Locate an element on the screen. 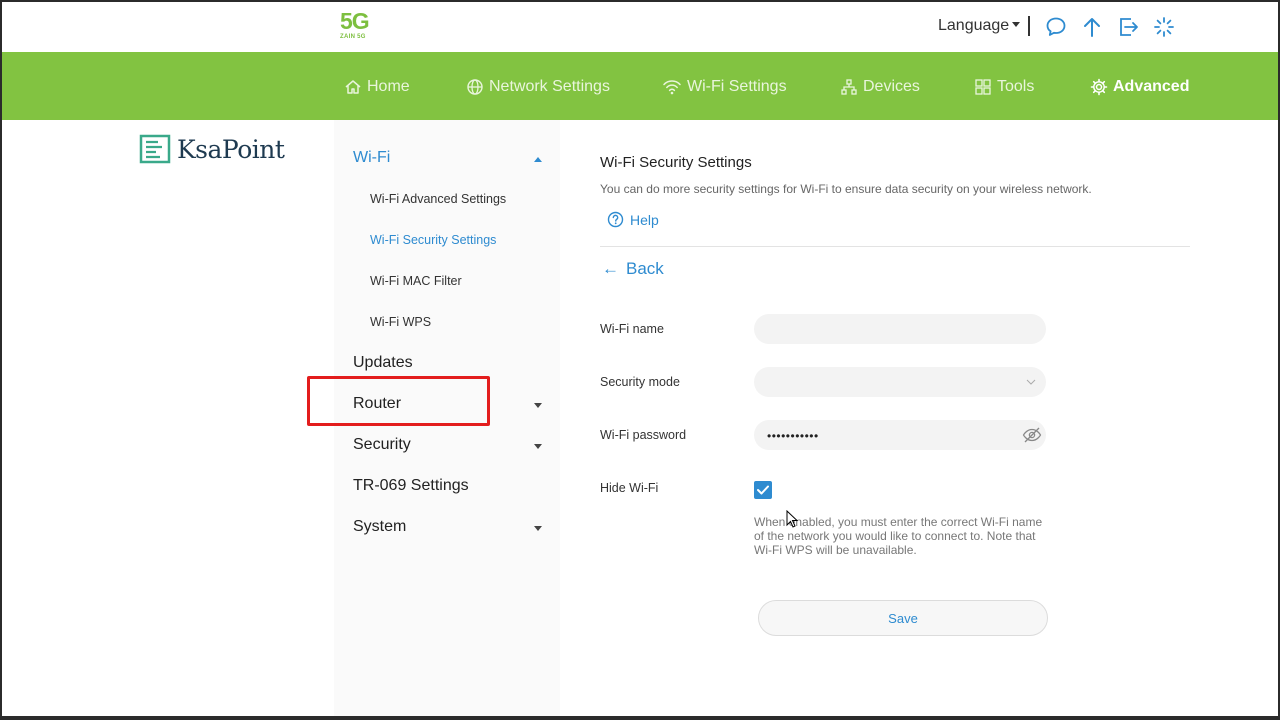  logout-icon is located at coordinates (1128, 27).